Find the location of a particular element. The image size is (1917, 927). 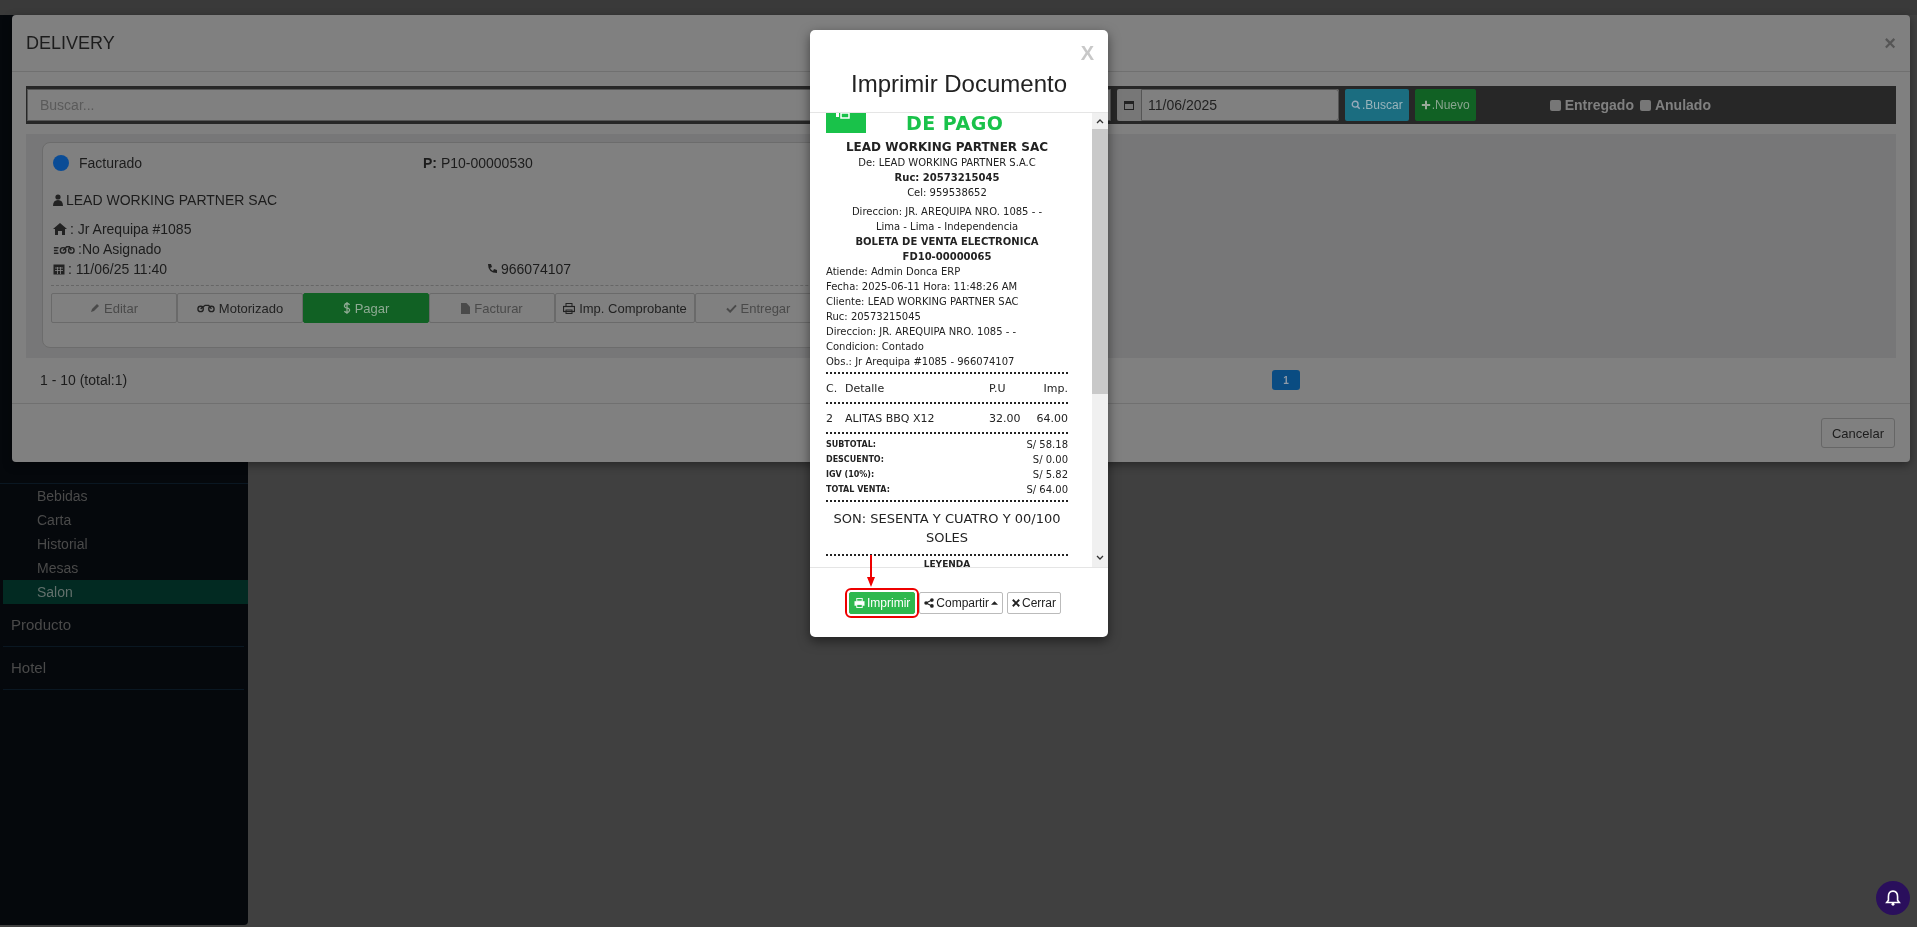

document-icon is located at coordinates (466, 308).